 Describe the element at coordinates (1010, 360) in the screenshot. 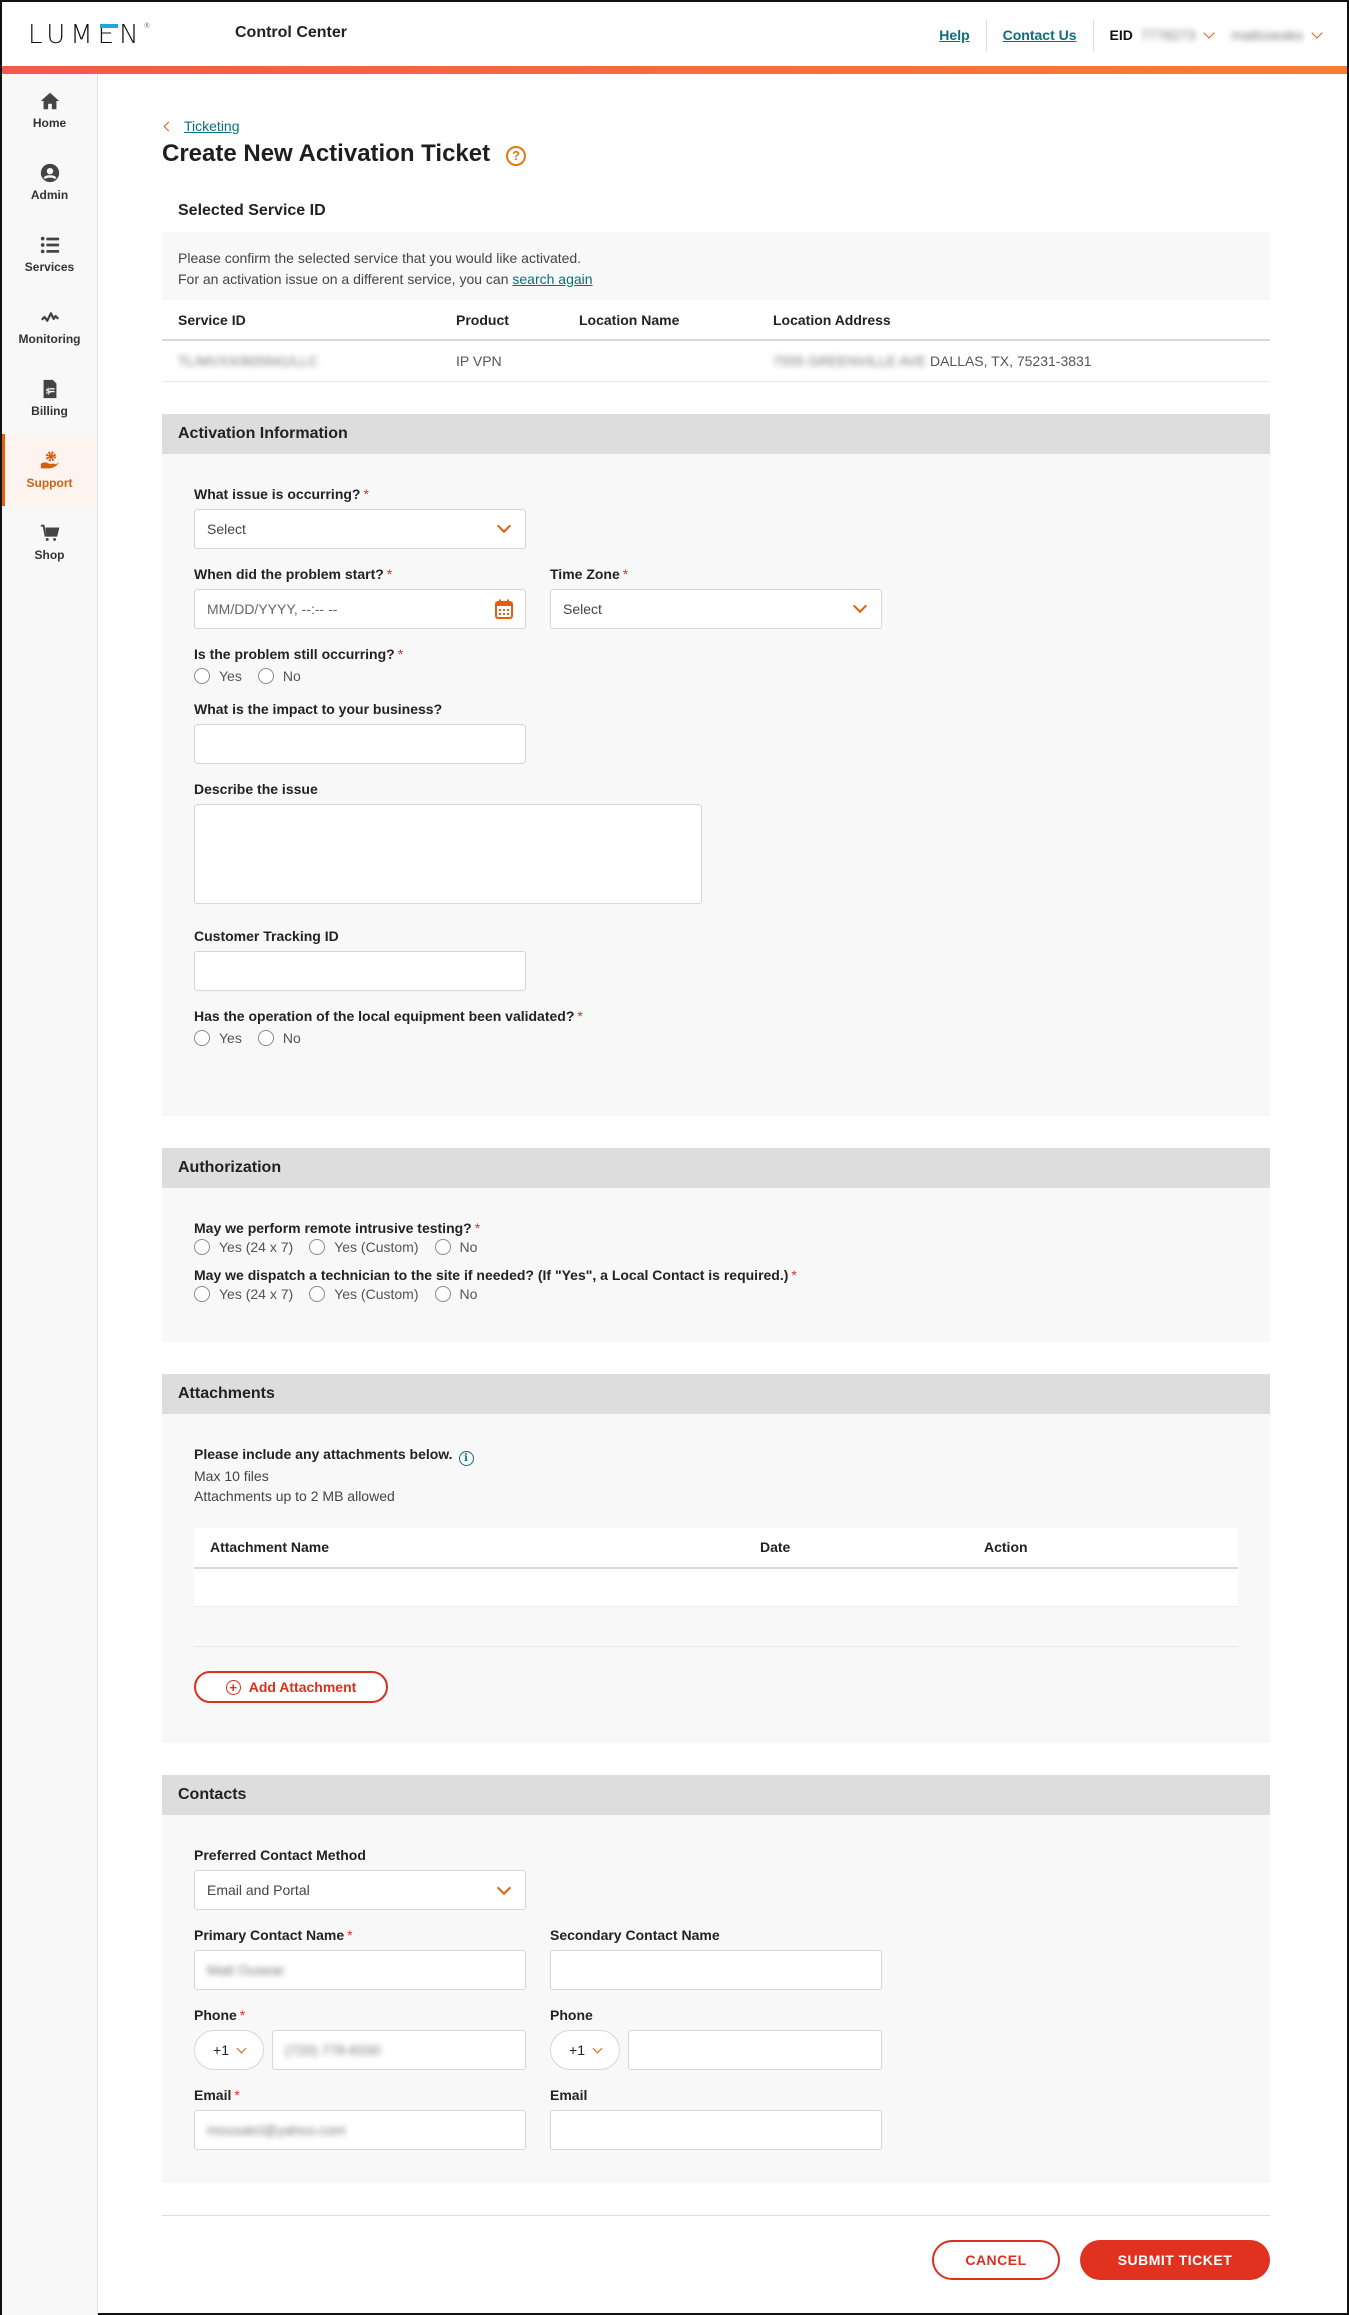

I see `address-city: DALLAS, TX, 75231-3831` at that location.